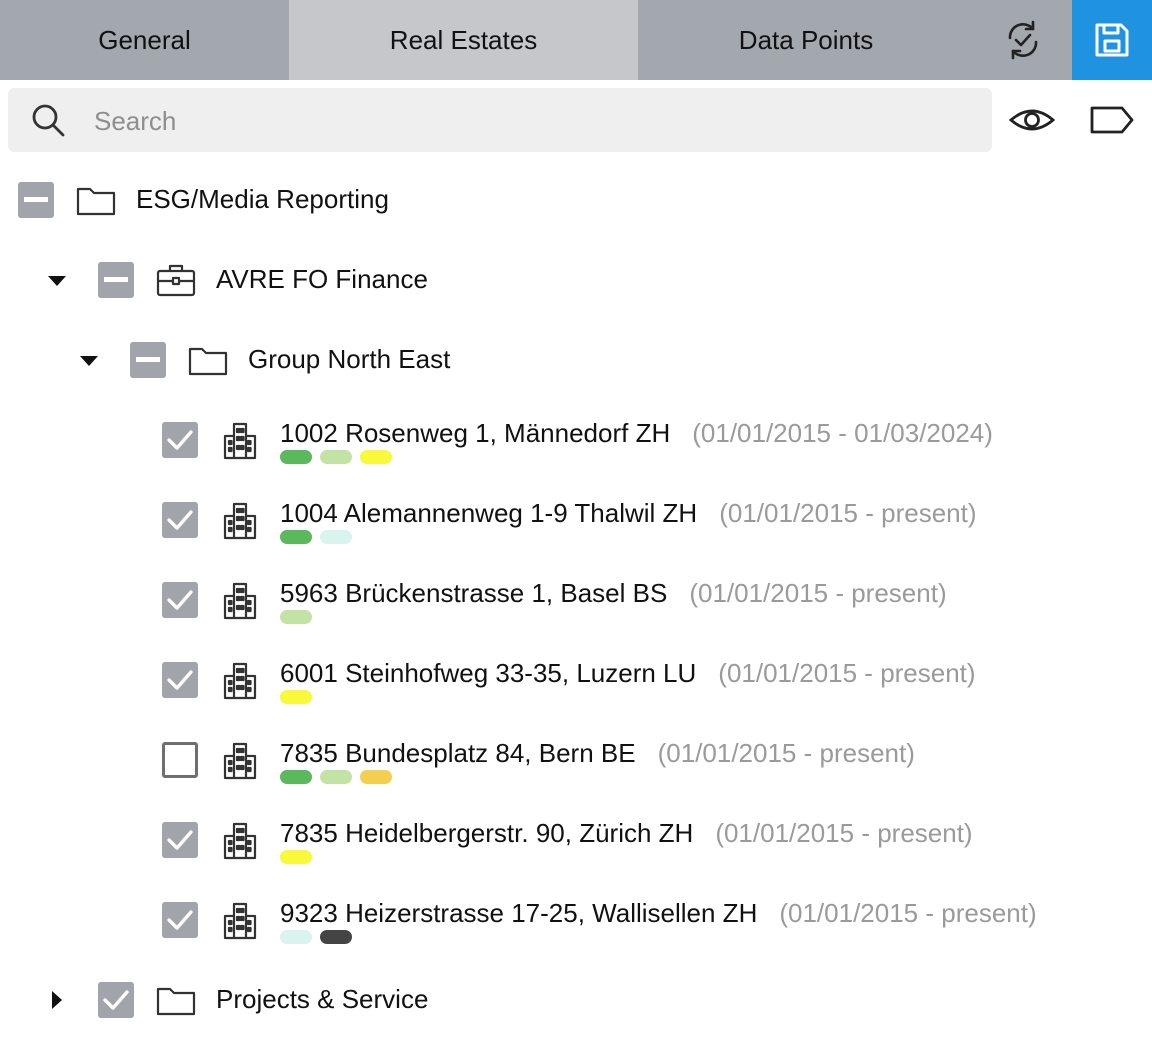 The image size is (1152, 1037). I want to click on tab-data-points: Data Points, so click(806, 40).